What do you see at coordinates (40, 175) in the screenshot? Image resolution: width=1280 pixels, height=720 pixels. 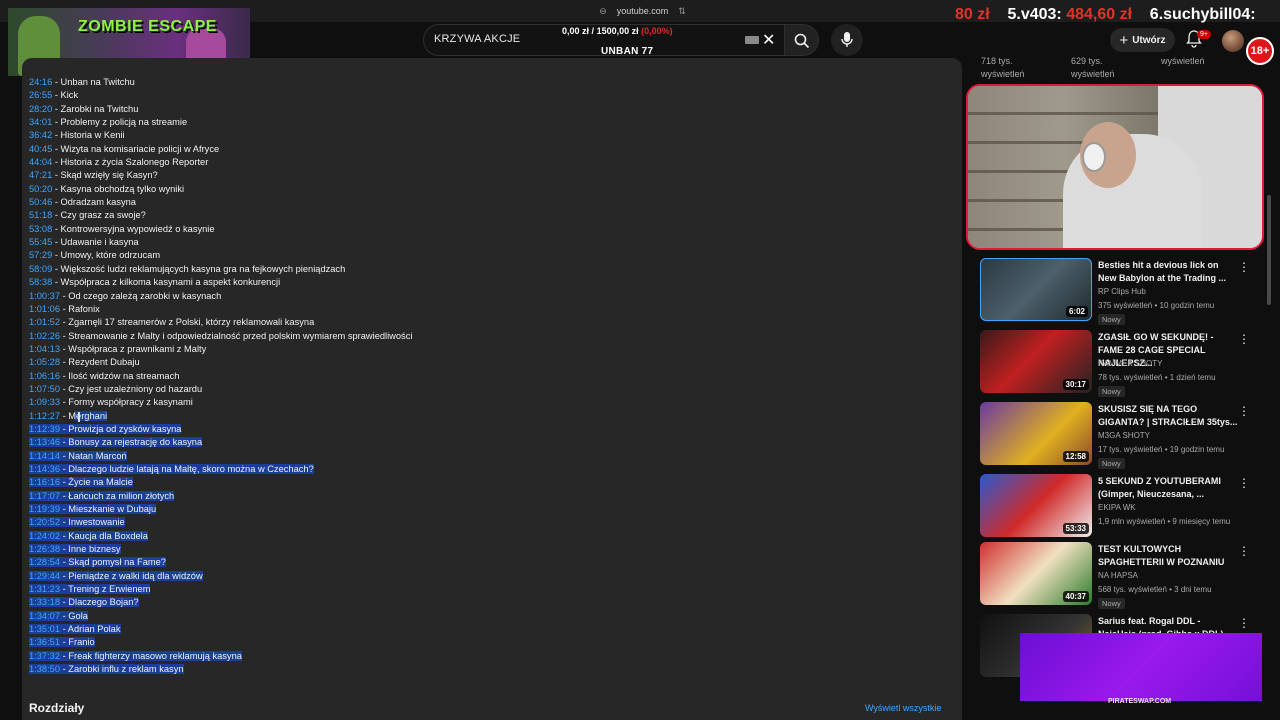 I see `chapter-timestamp-link: 47:21` at bounding box center [40, 175].